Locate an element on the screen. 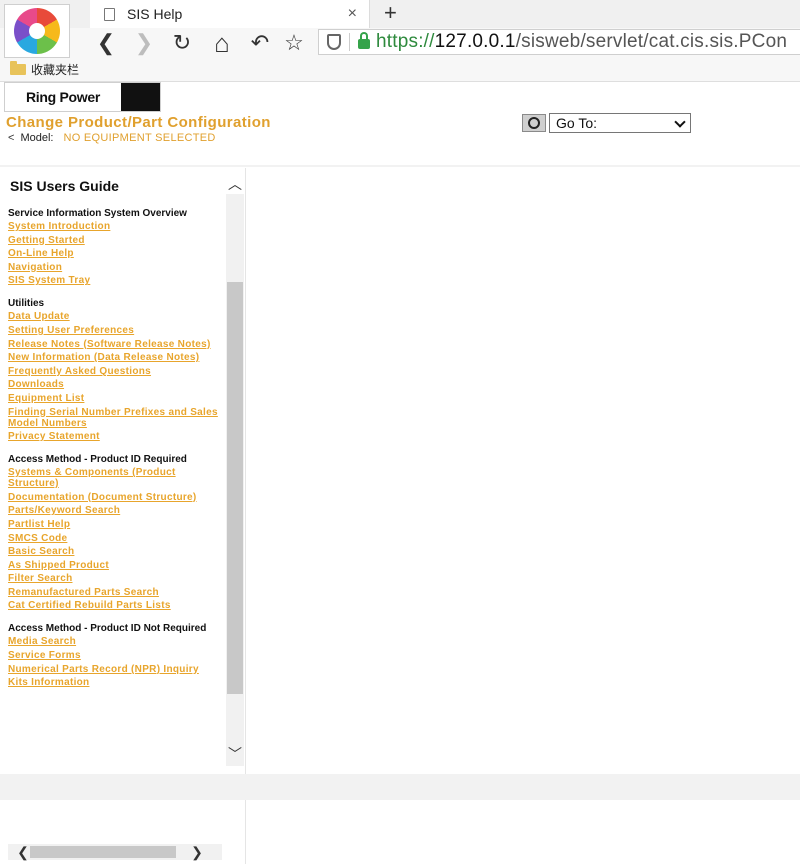 The width and height of the screenshot is (800, 864). scroll-right-icon: ❯ is located at coordinates (197, 852).